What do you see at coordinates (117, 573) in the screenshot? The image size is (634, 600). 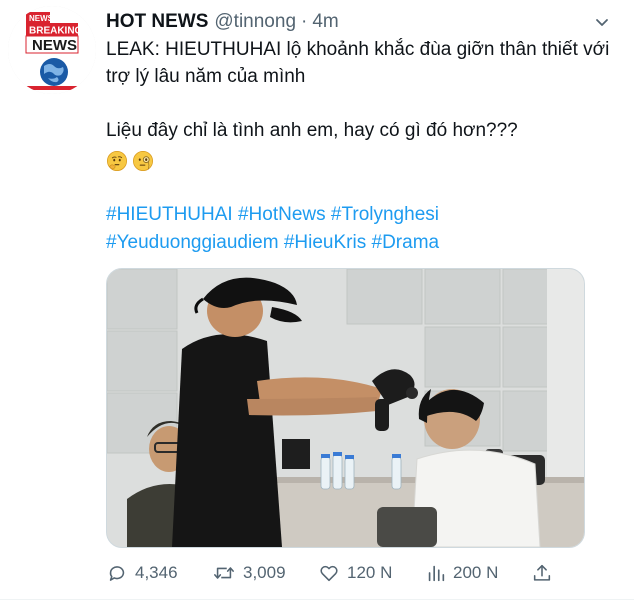 I see `reply-icon` at bounding box center [117, 573].